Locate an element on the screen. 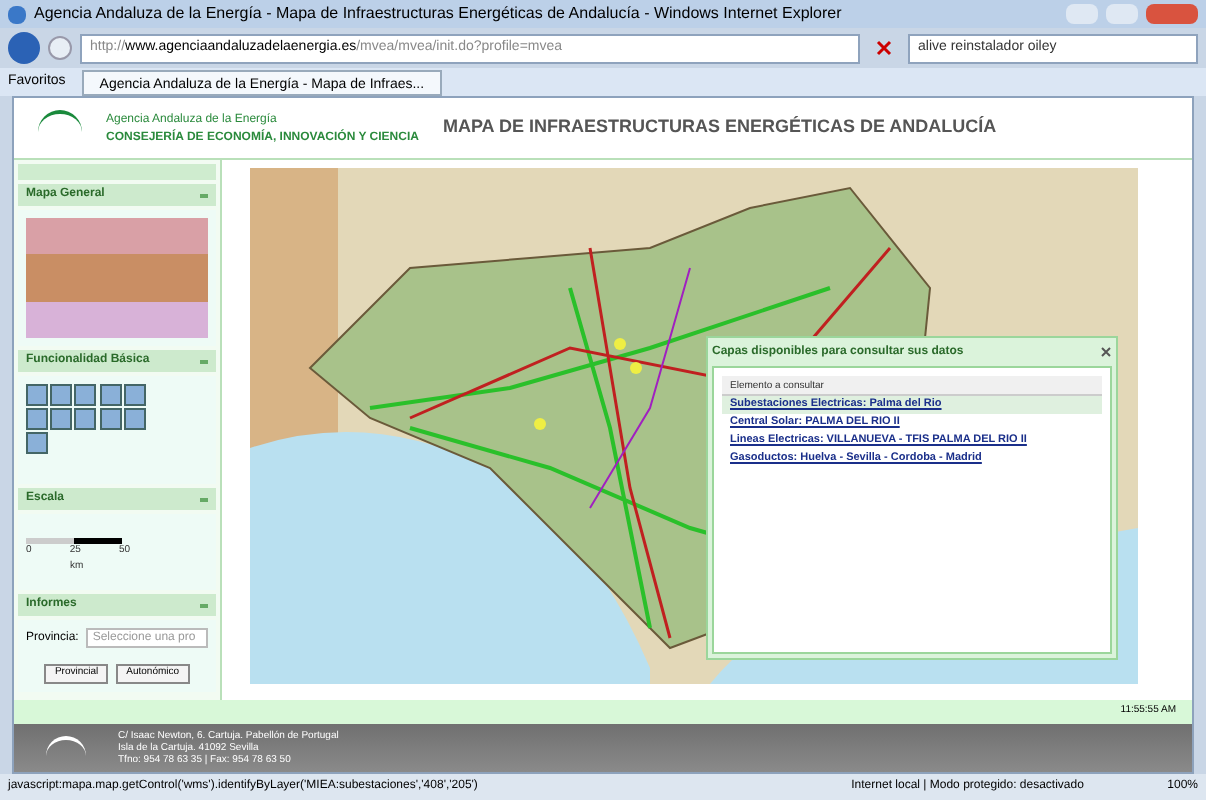  browser-icon is located at coordinates (17, 14).